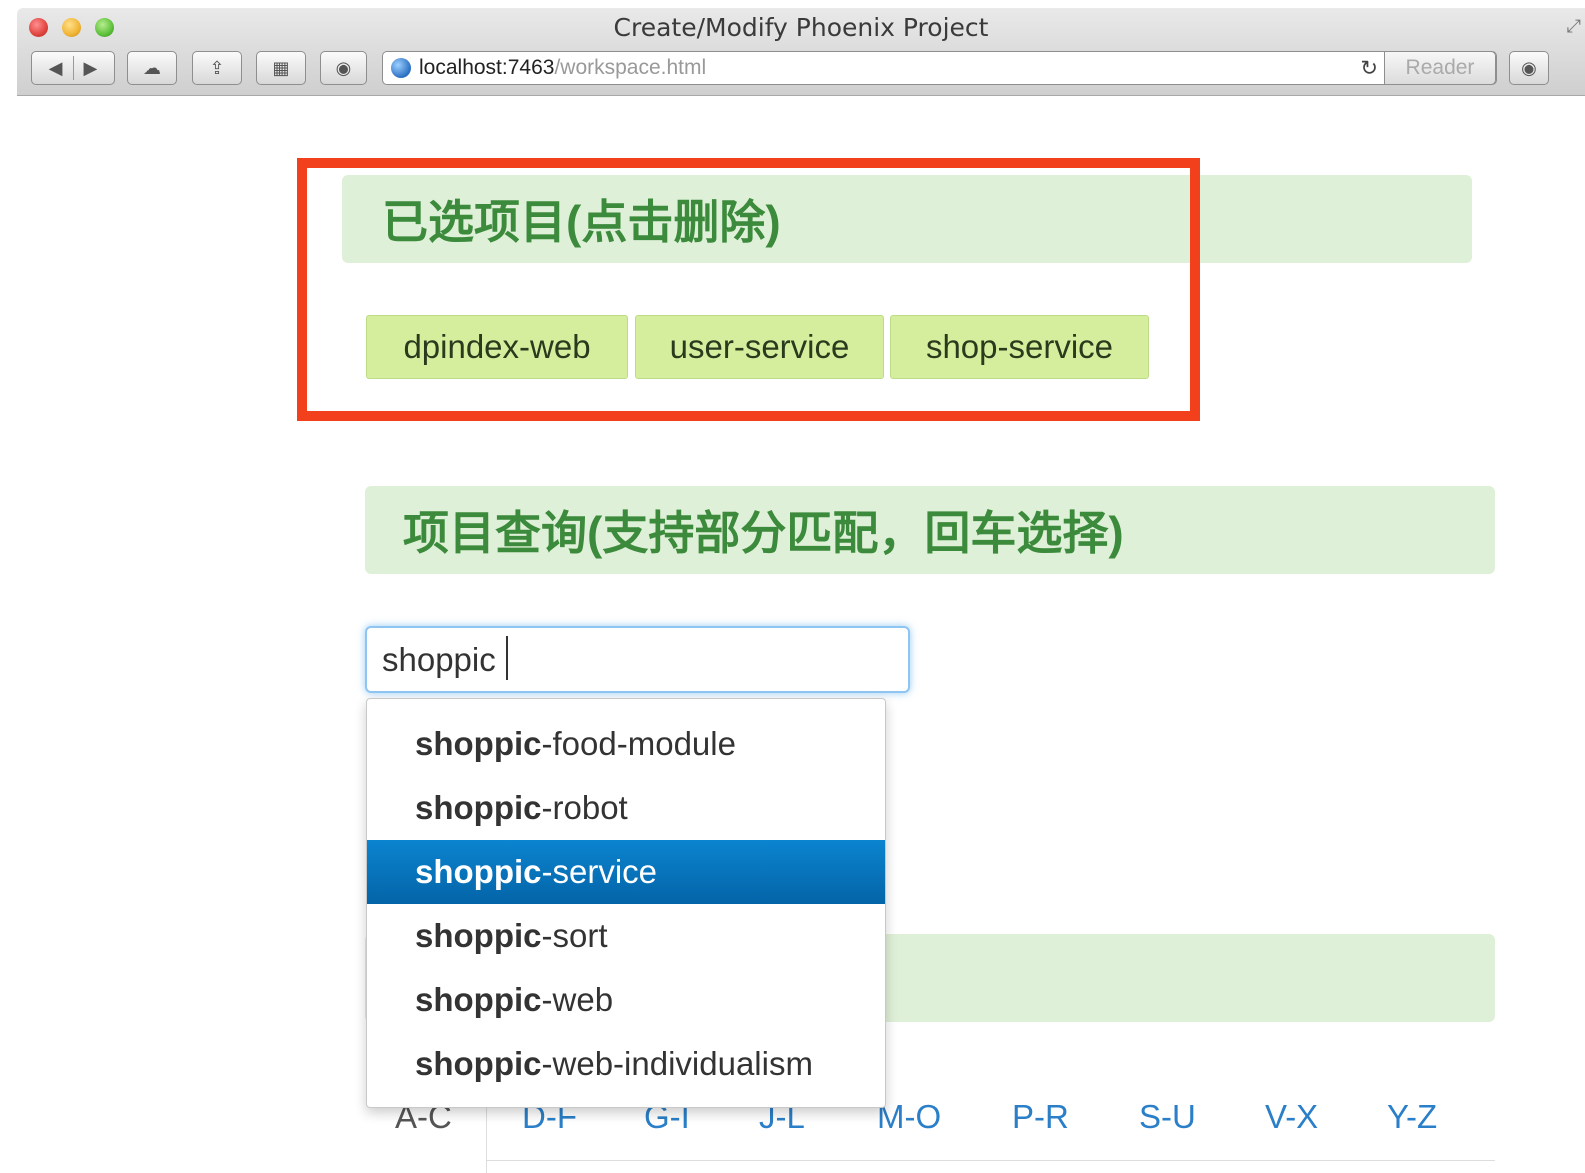 The height and width of the screenshot is (1173, 1585). I want to click on fullscreen-icon: ⤢, so click(1574, 26).